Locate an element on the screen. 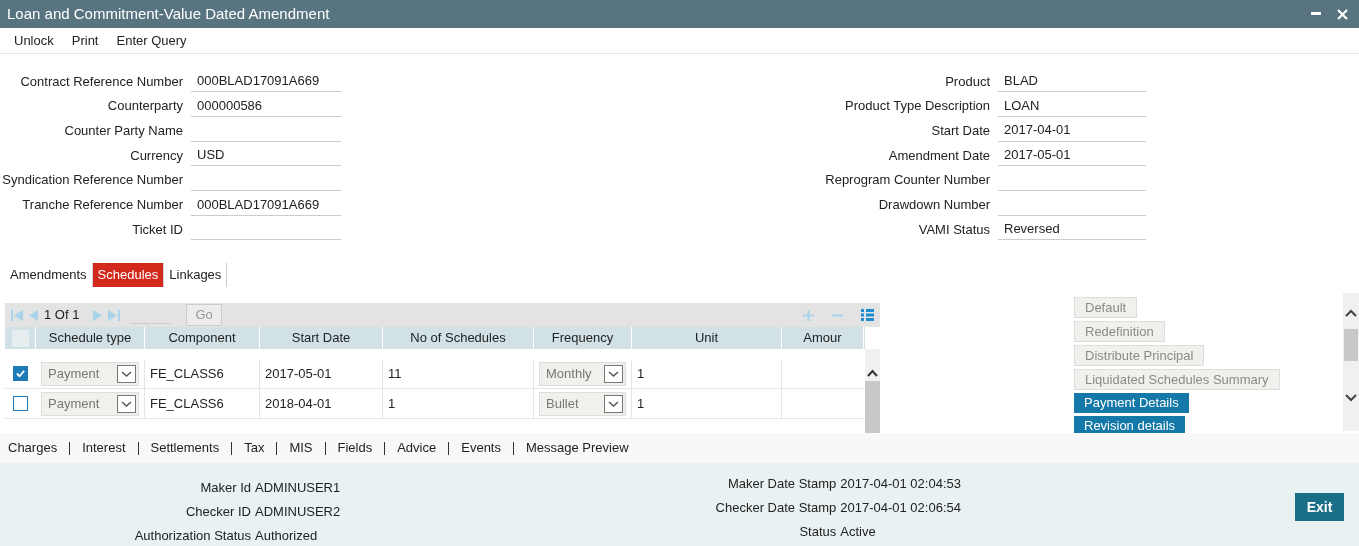 The height and width of the screenshot is (546, 1359). column-header: Amour is located at coordinates (823, 338).